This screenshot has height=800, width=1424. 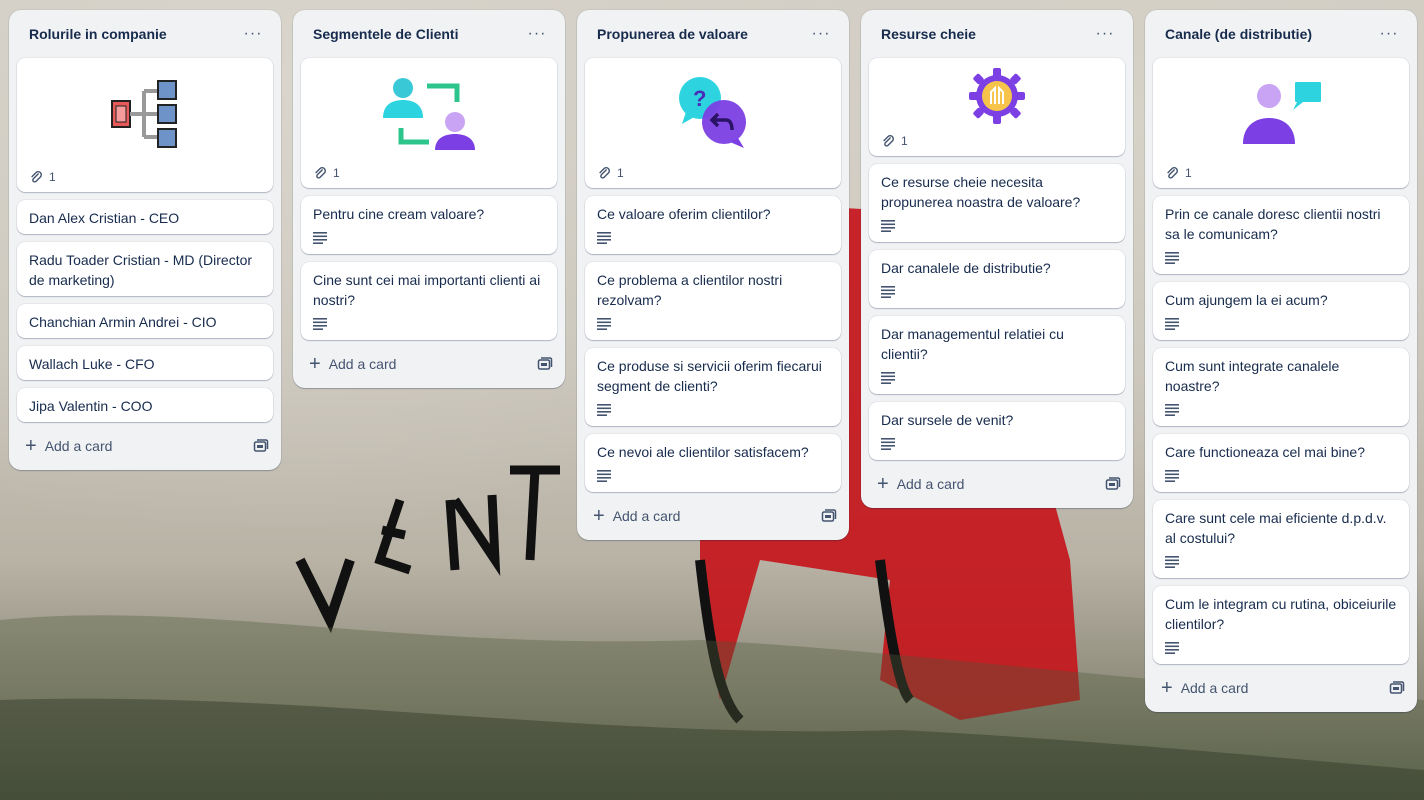 What do you see at coordinates (123, 322) in the screenshot?
I see `card-title: Chanchian Armin Andrei - CIO` at bounding box center [123, 322].